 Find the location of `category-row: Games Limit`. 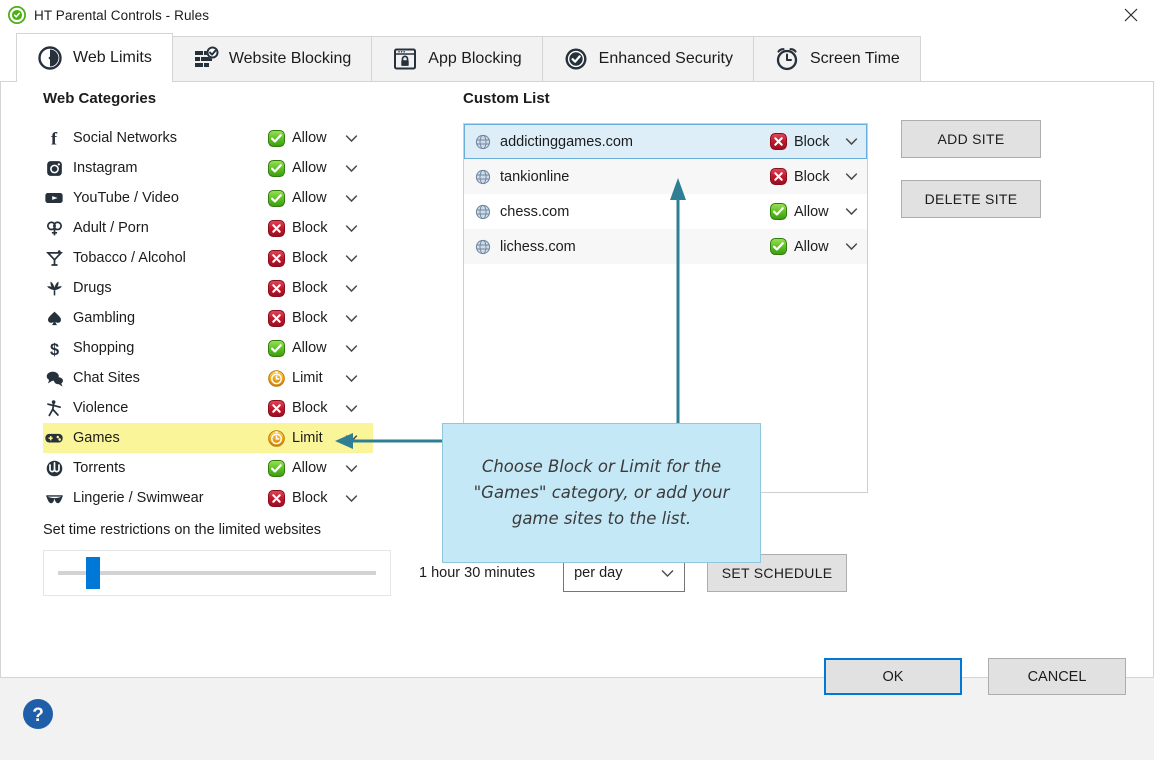

category-row: Games Limit is located at coordinates (208, 438).